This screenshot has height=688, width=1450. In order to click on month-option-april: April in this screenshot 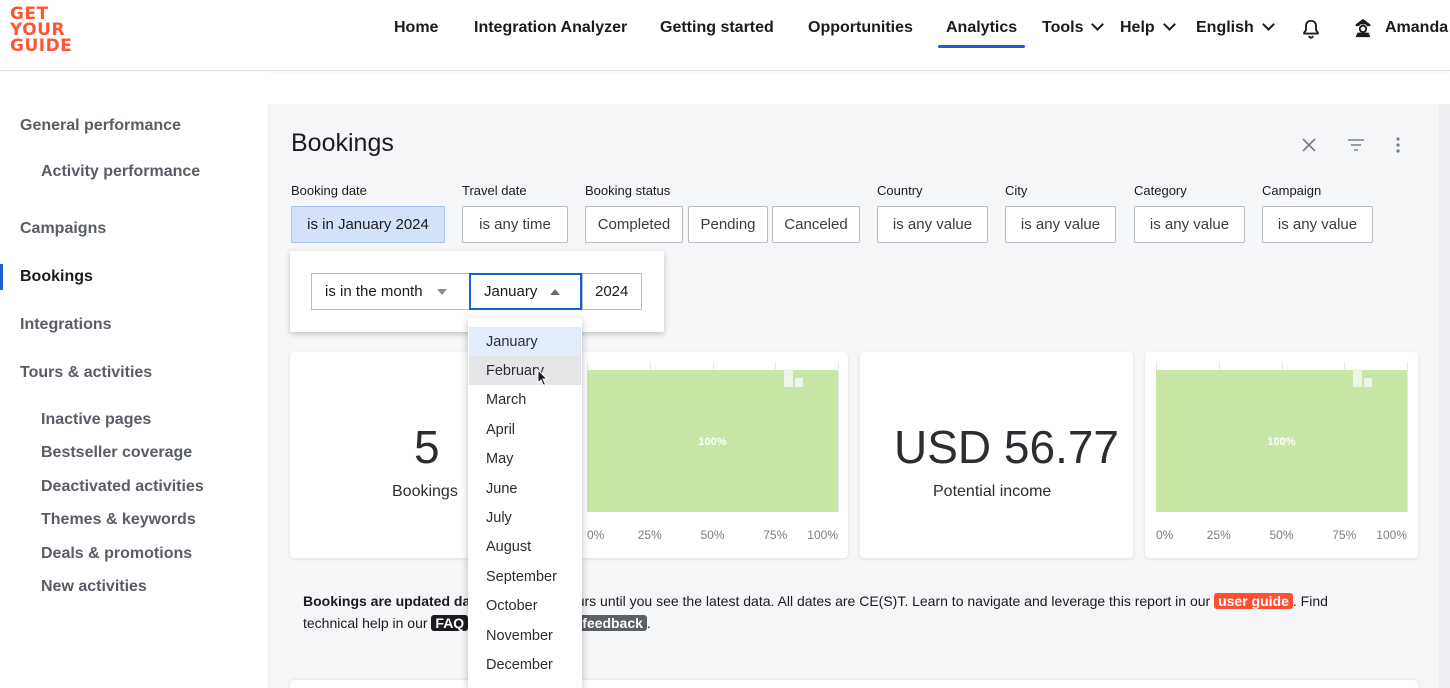, I will do `click(525, 429)`.